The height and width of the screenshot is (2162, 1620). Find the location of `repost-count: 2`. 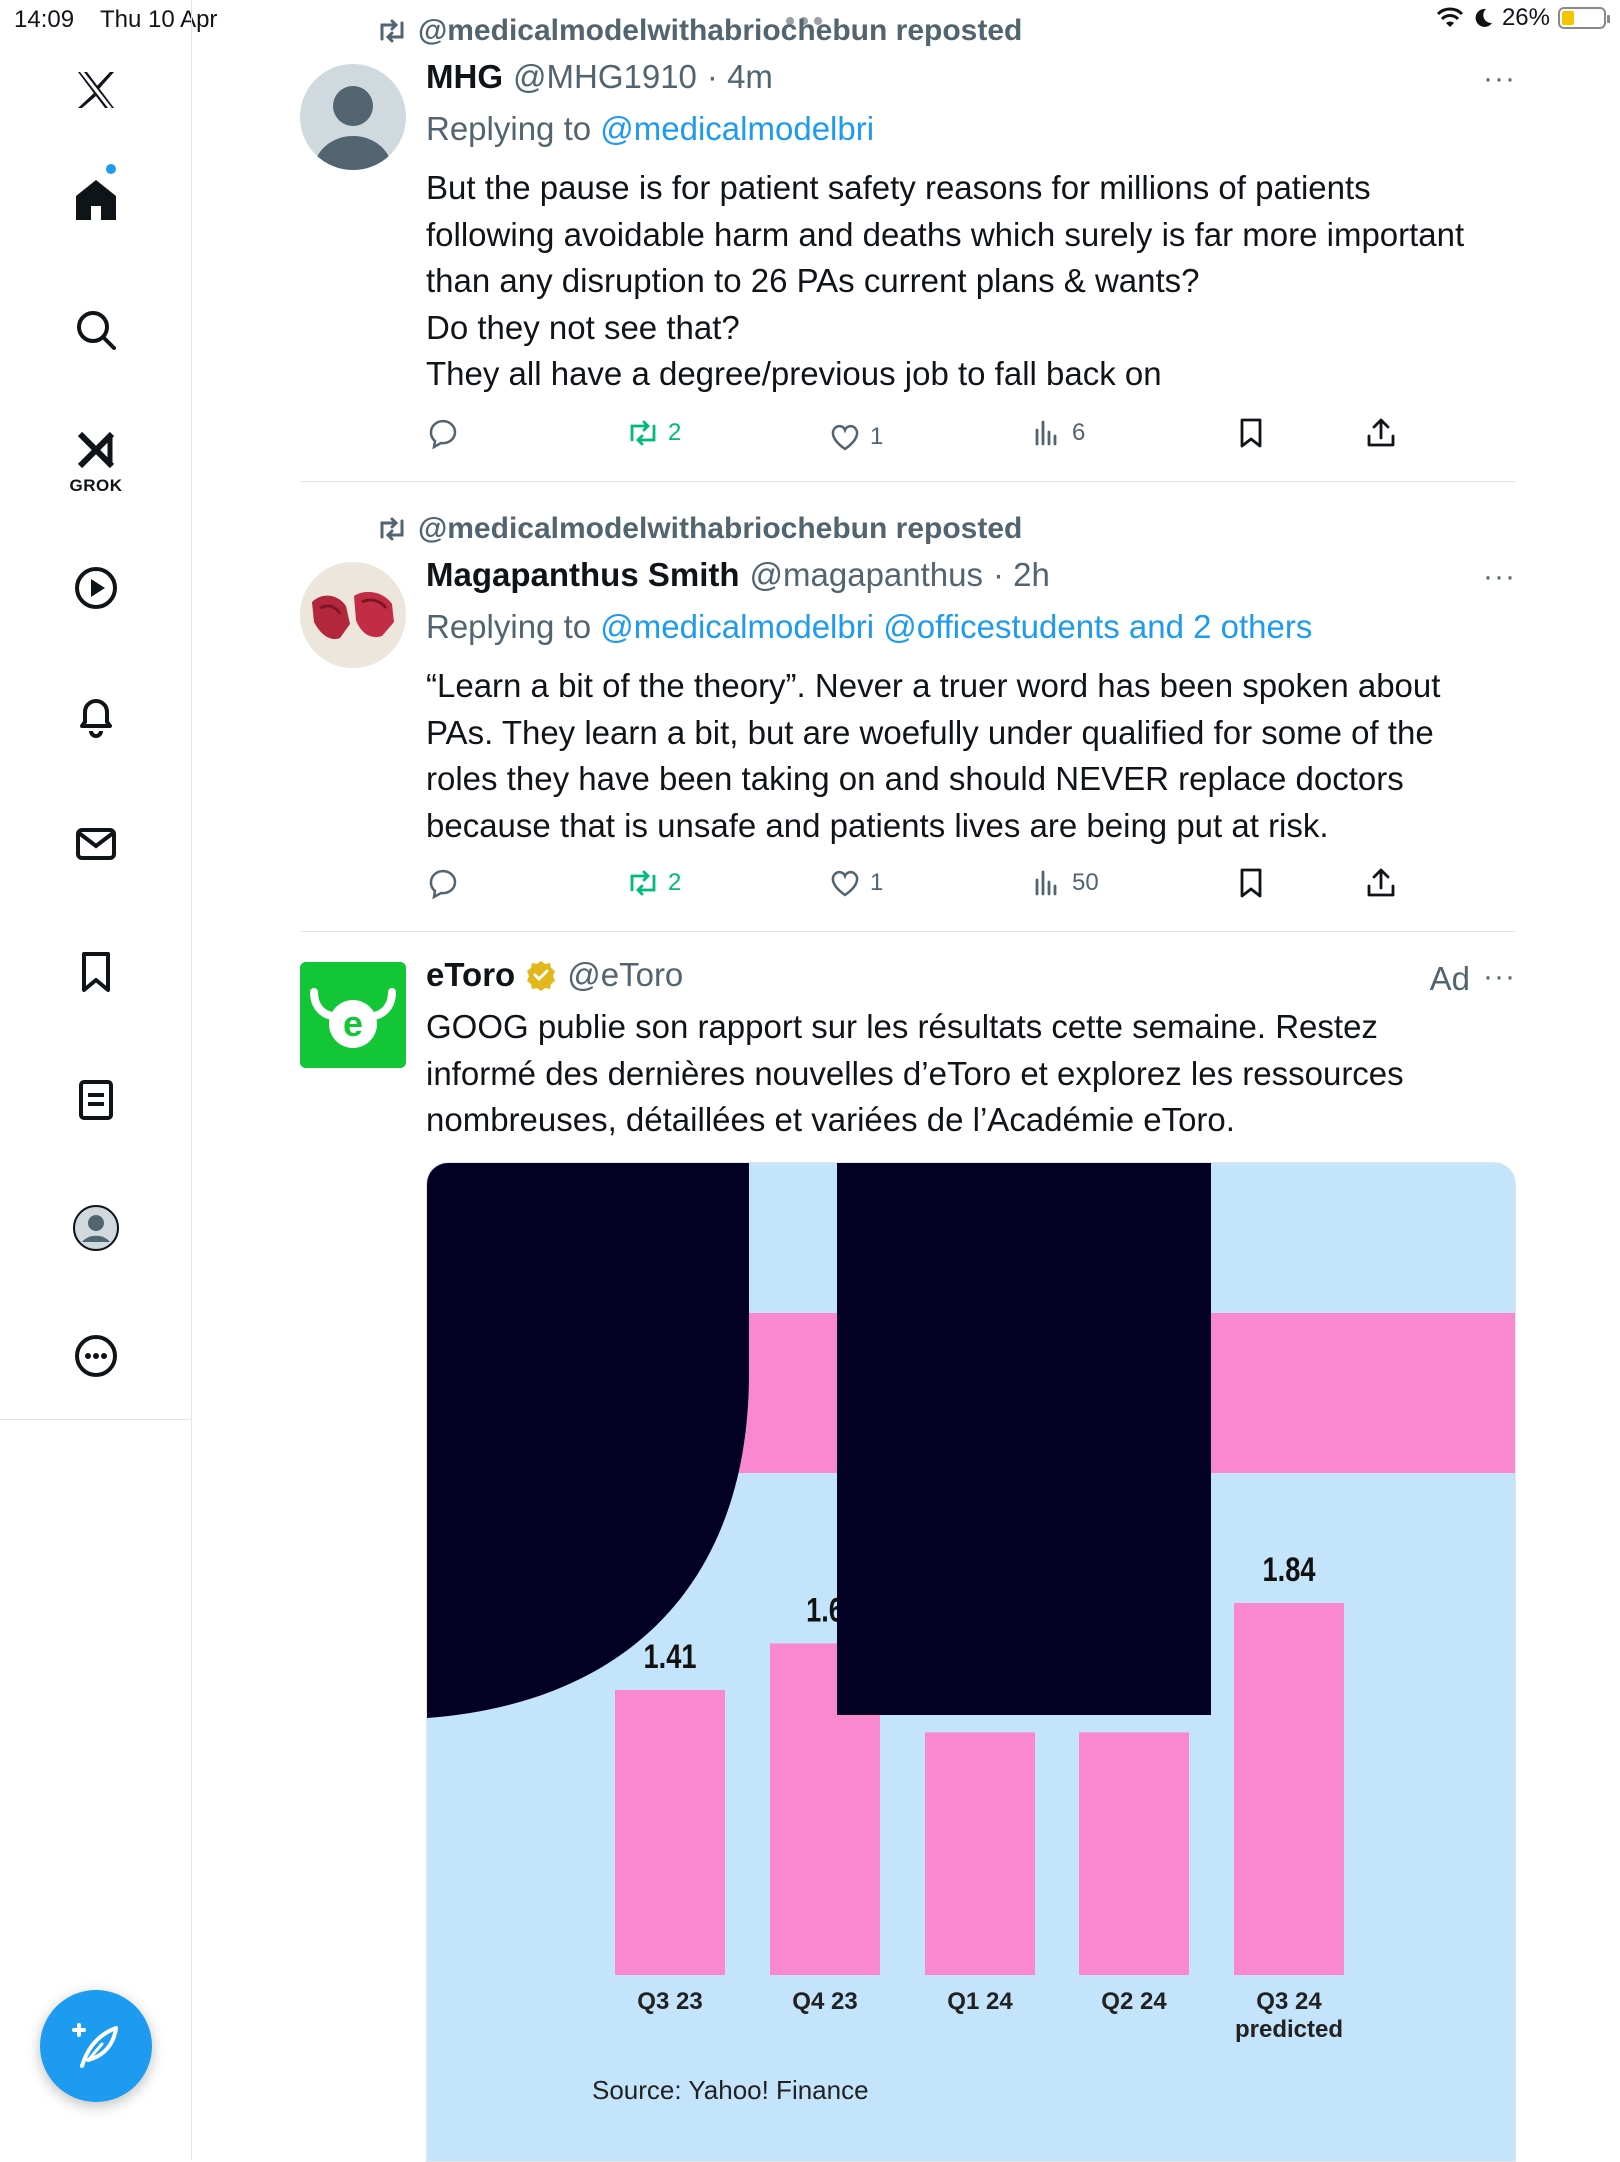

repost-count: 2 is located at coordinates (675, 432).